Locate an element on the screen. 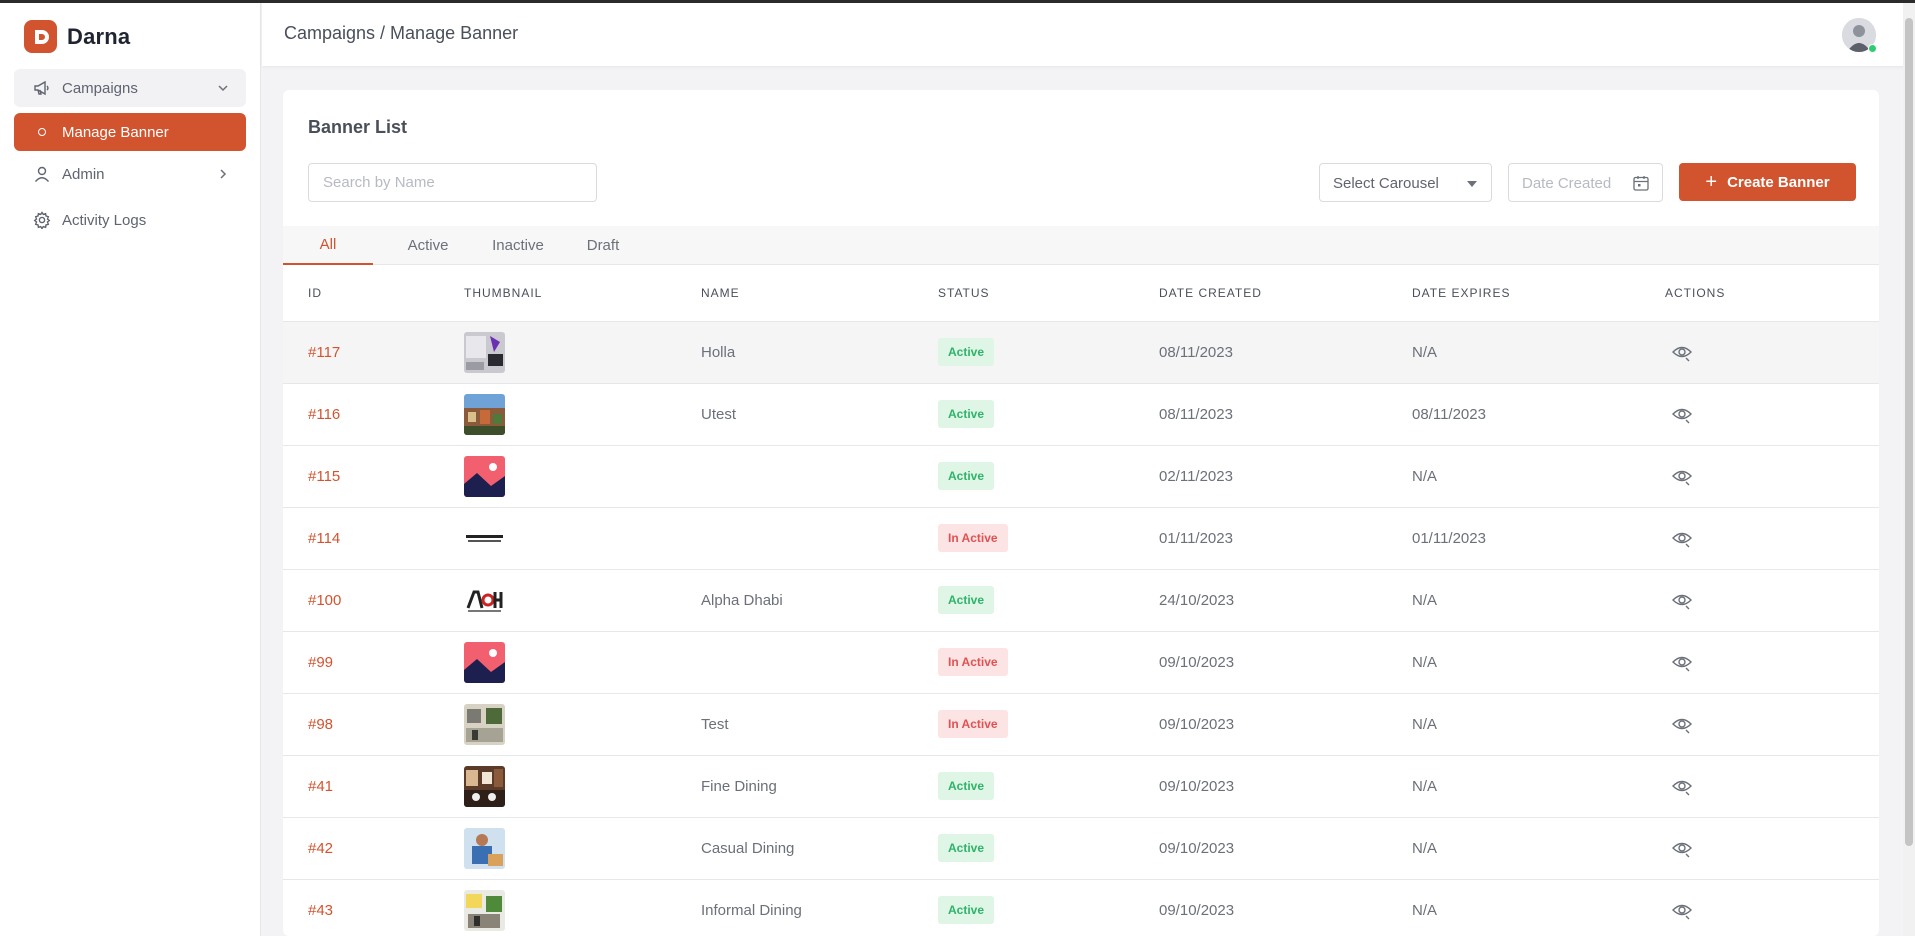 Image resolution: width=1915 pixels, height=936 pixels. table-row: #117 Holla Active 08/11/2023 N/A is located at coordinates (1081, 352).